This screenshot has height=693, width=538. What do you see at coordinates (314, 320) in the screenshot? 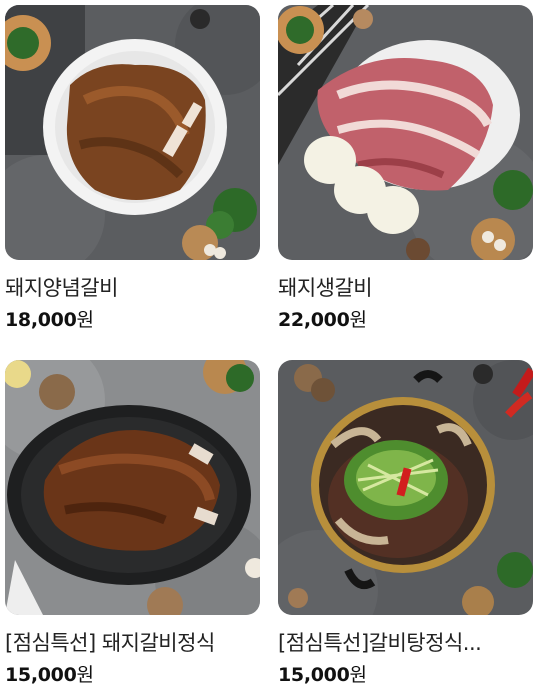
I see `price-amount: 22,000` at bounding box center [314, 320].